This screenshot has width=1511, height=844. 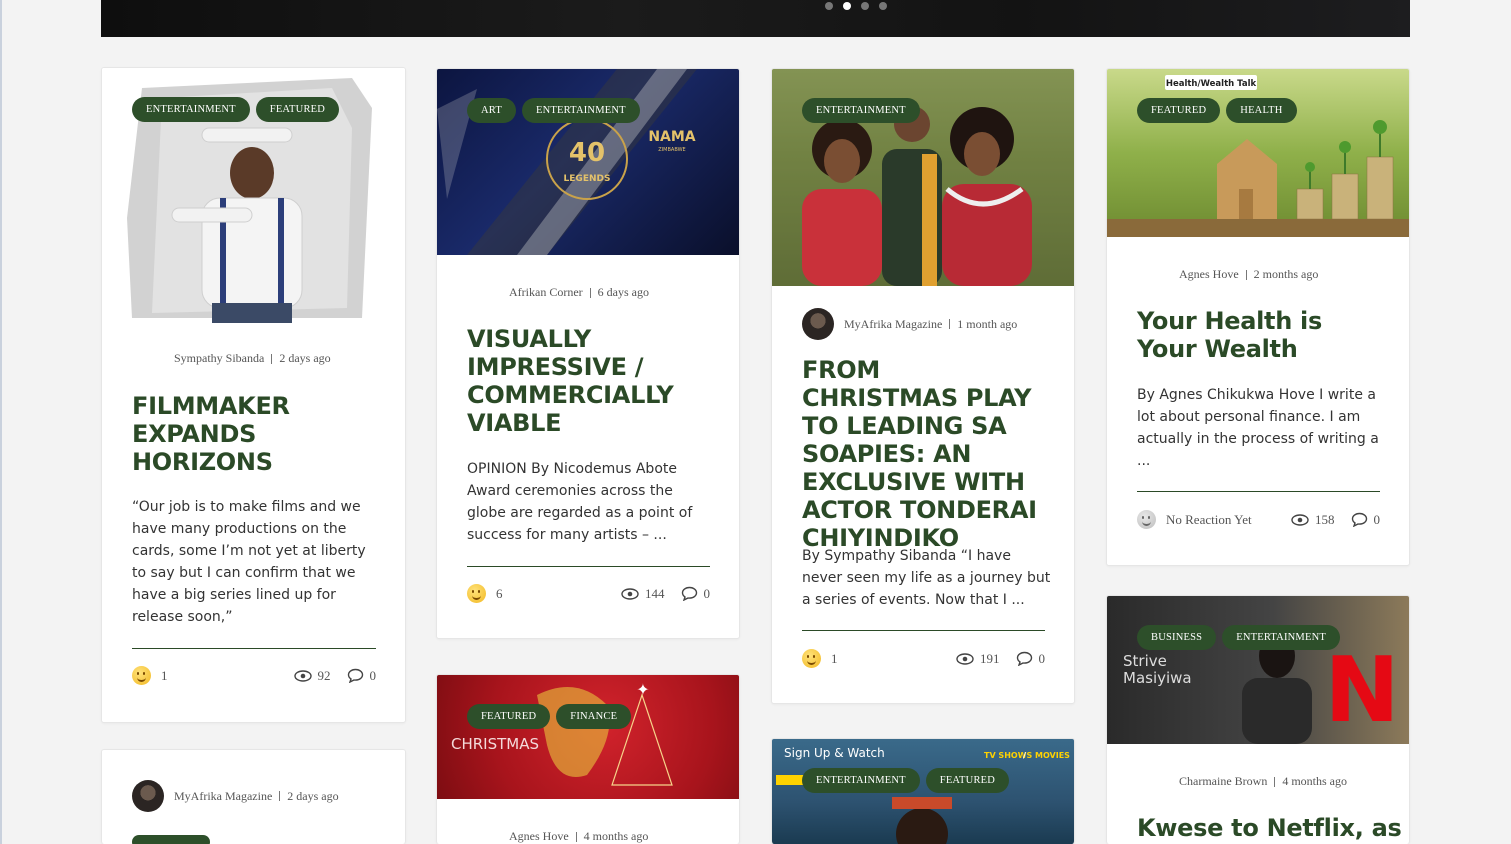 I want to click on post-title: Your Health is Your Wealth, so click(x=1262, y=335).